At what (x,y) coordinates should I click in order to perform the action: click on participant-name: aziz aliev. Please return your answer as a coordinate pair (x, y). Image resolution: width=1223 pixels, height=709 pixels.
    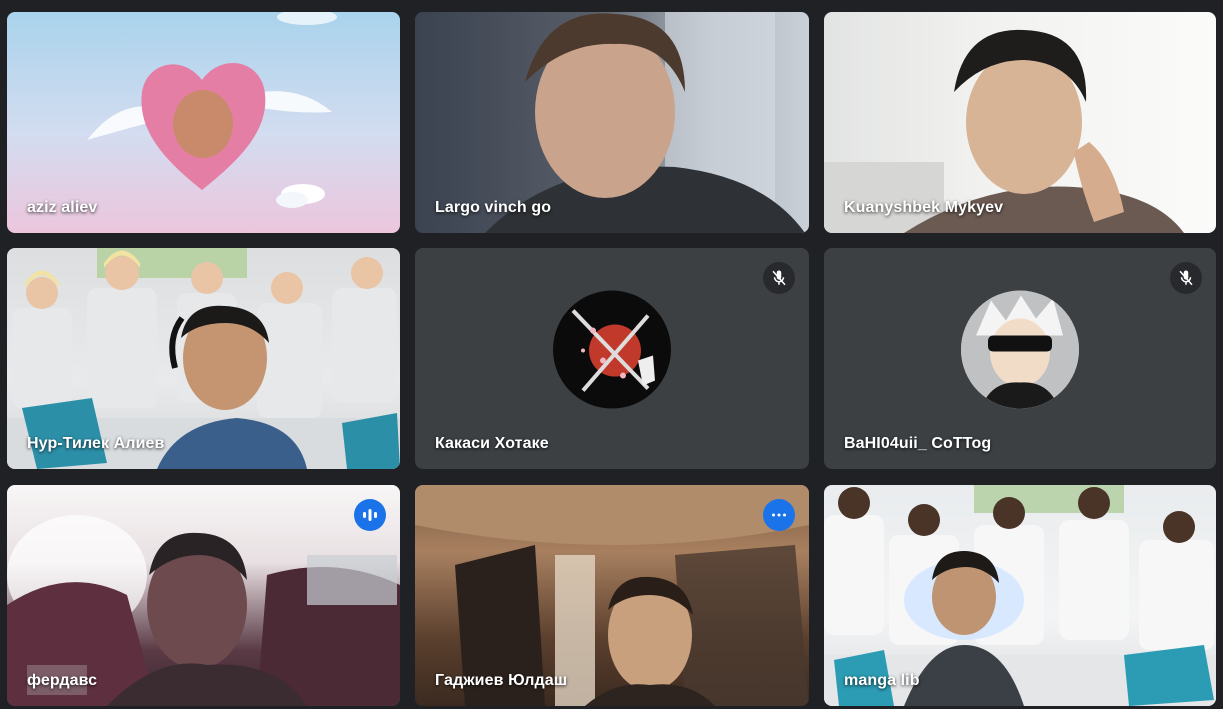
    Looking at the image, I should click on (62, 207).